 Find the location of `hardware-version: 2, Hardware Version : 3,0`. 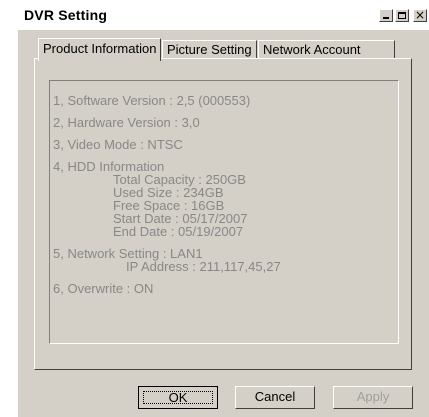

hardware-version: 2, Hardware Version : 3,0 is located at coordinates (126, 122).